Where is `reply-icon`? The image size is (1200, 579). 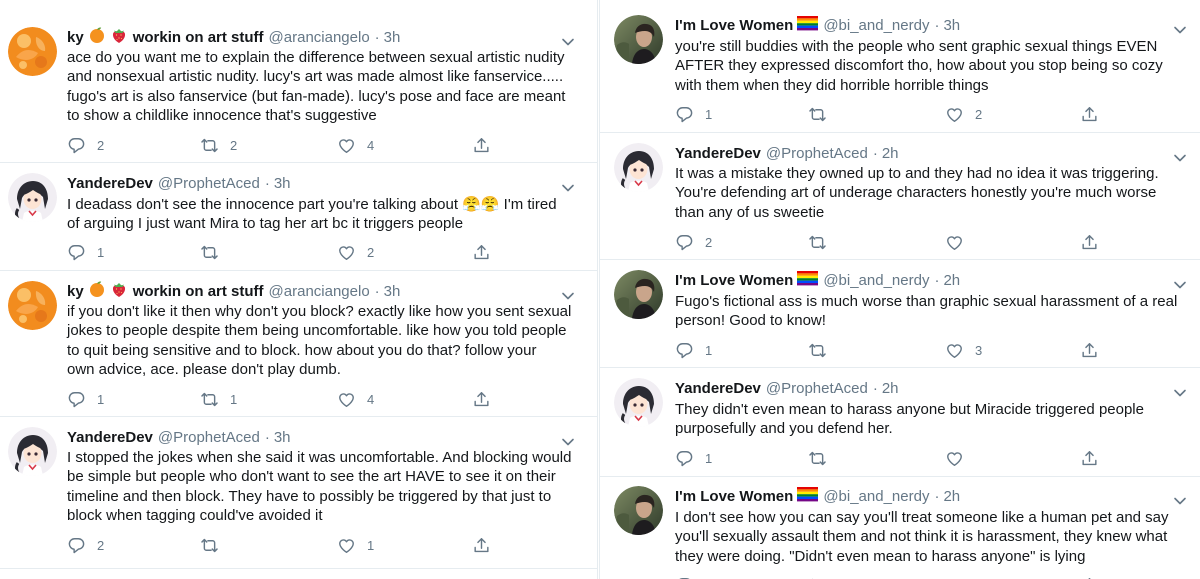
reply-icon is located at coordinates (76, 145).